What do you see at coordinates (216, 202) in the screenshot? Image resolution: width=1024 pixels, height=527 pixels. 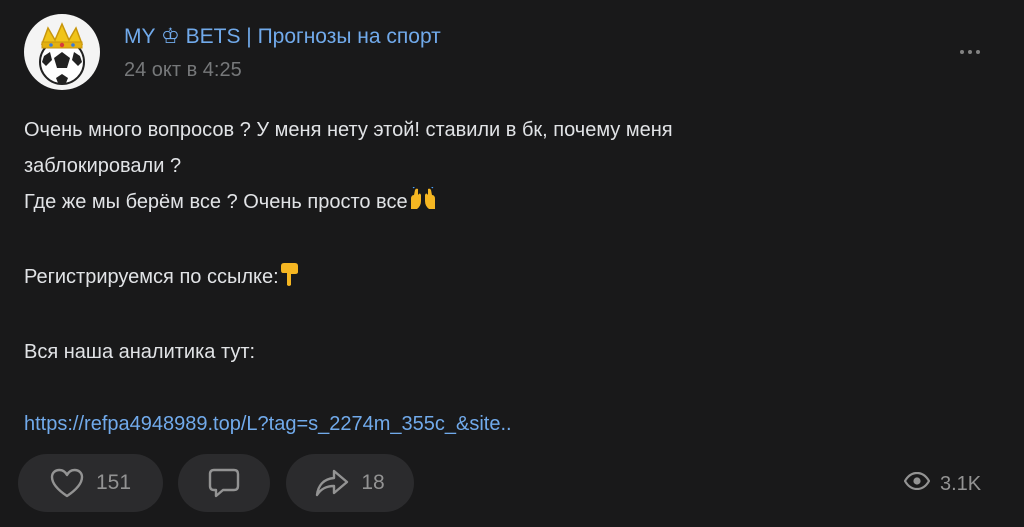 I see `post-line-3-text: Где же мы берём все ? Очень просто все` at bounding box center [216, 202].